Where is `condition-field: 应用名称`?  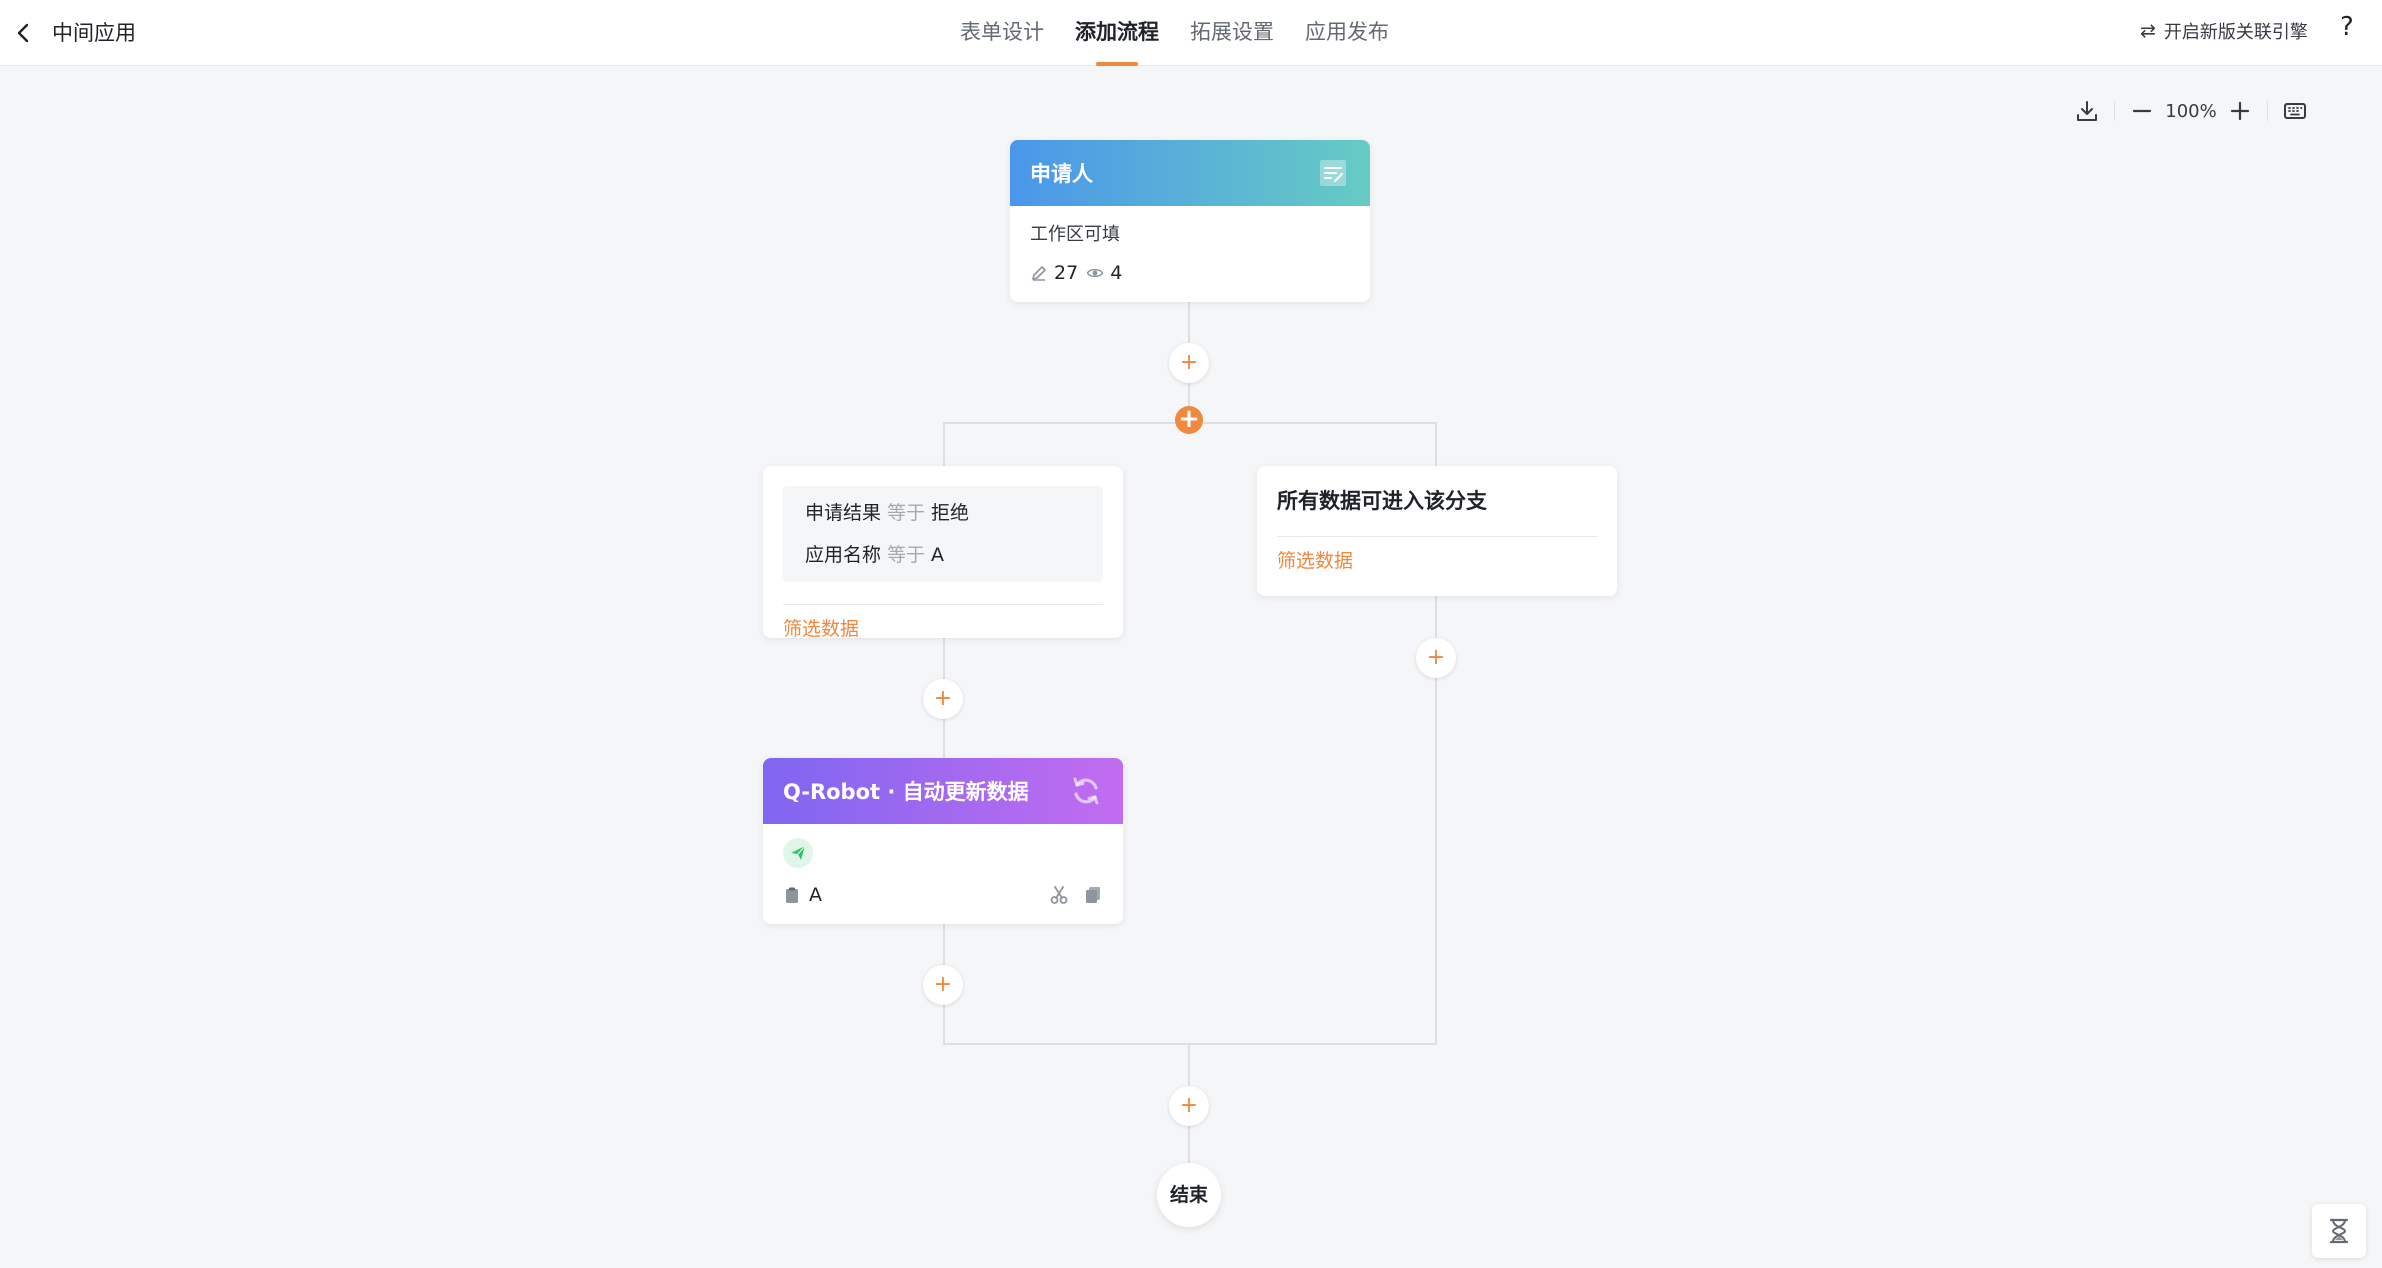 condition-field: 应用名称 is located at coordinates (843, 555).